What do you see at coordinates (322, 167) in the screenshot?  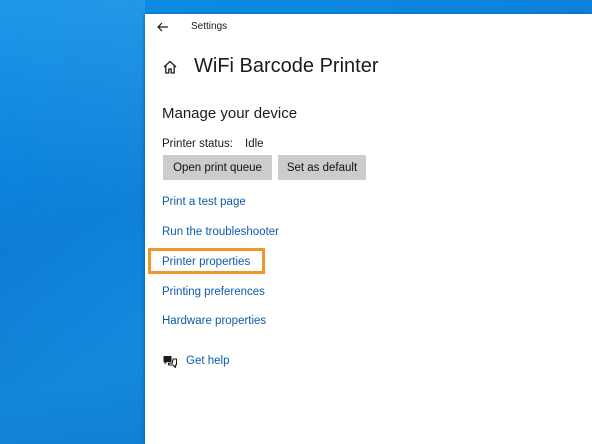 I see `set-as-default-button: Set as default` at bounding box center [322, 167].